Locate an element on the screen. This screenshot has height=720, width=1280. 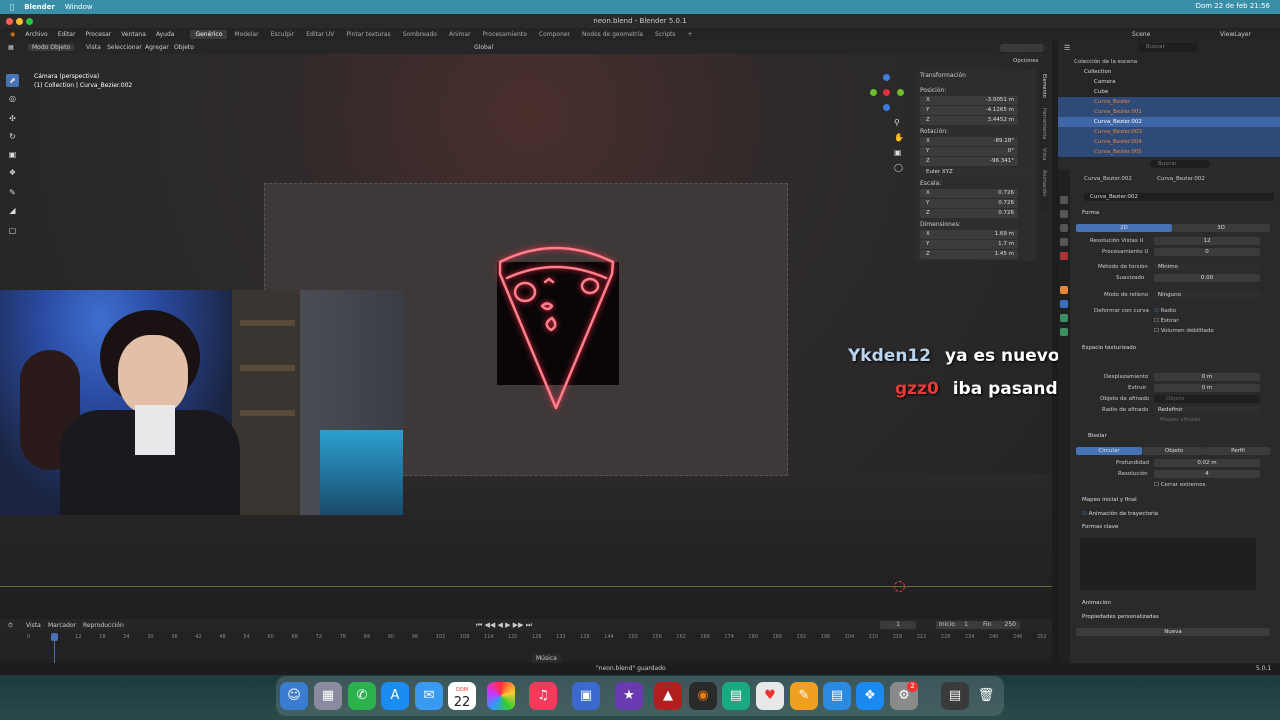
downloads-stack-icon: ▤ is located at coordinates (955, 696).